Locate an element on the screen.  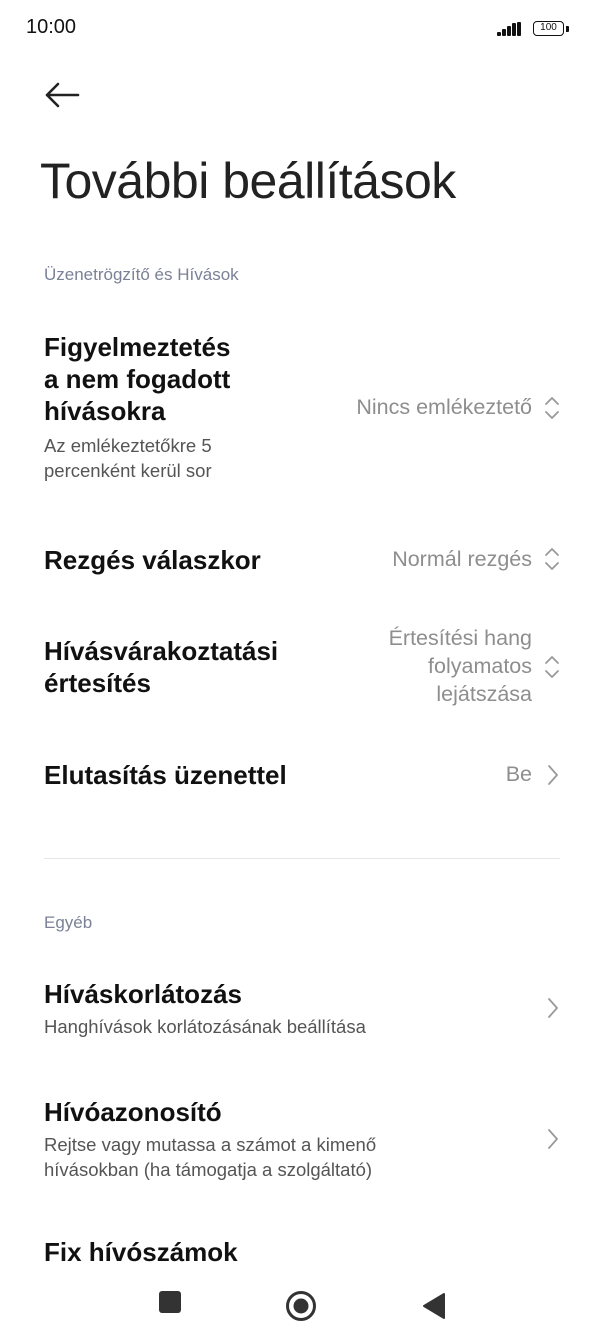
page-title: További beállítások is located at coordinates (248, 181).